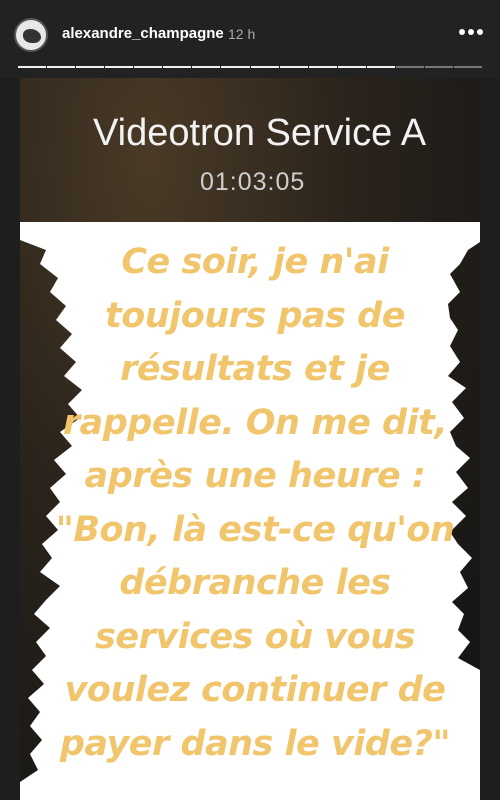 This screenshot has width=500, height=800. What do you see at coordinates (260, 133) in the screenshot?
I see `call-contact-name: Videotron Service A` at bounding box center [260, 133].